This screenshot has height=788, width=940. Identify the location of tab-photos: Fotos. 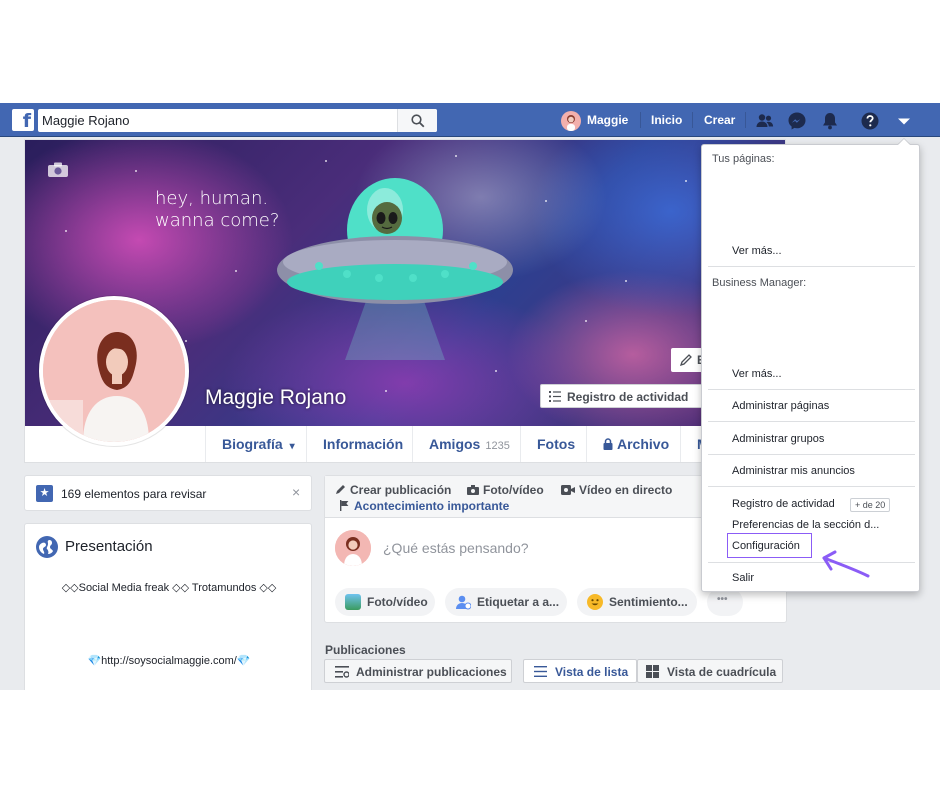
(553, 444).